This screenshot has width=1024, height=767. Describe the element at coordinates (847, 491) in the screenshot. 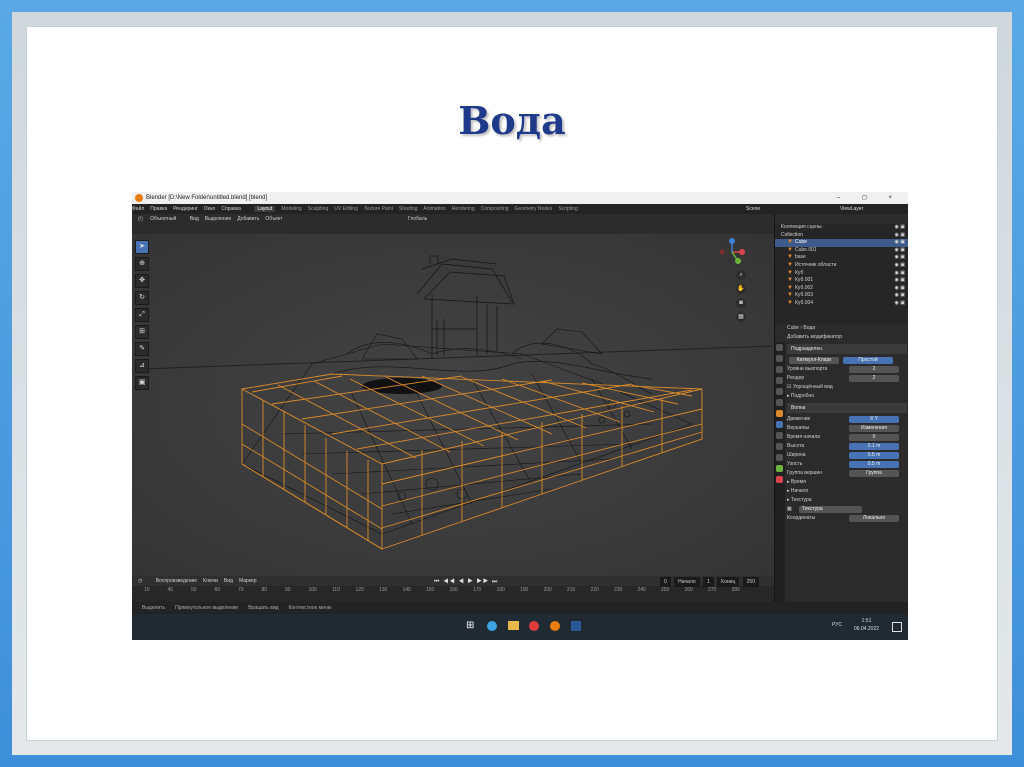

I see `wave-subpanel: ▸ Начало` at that location.